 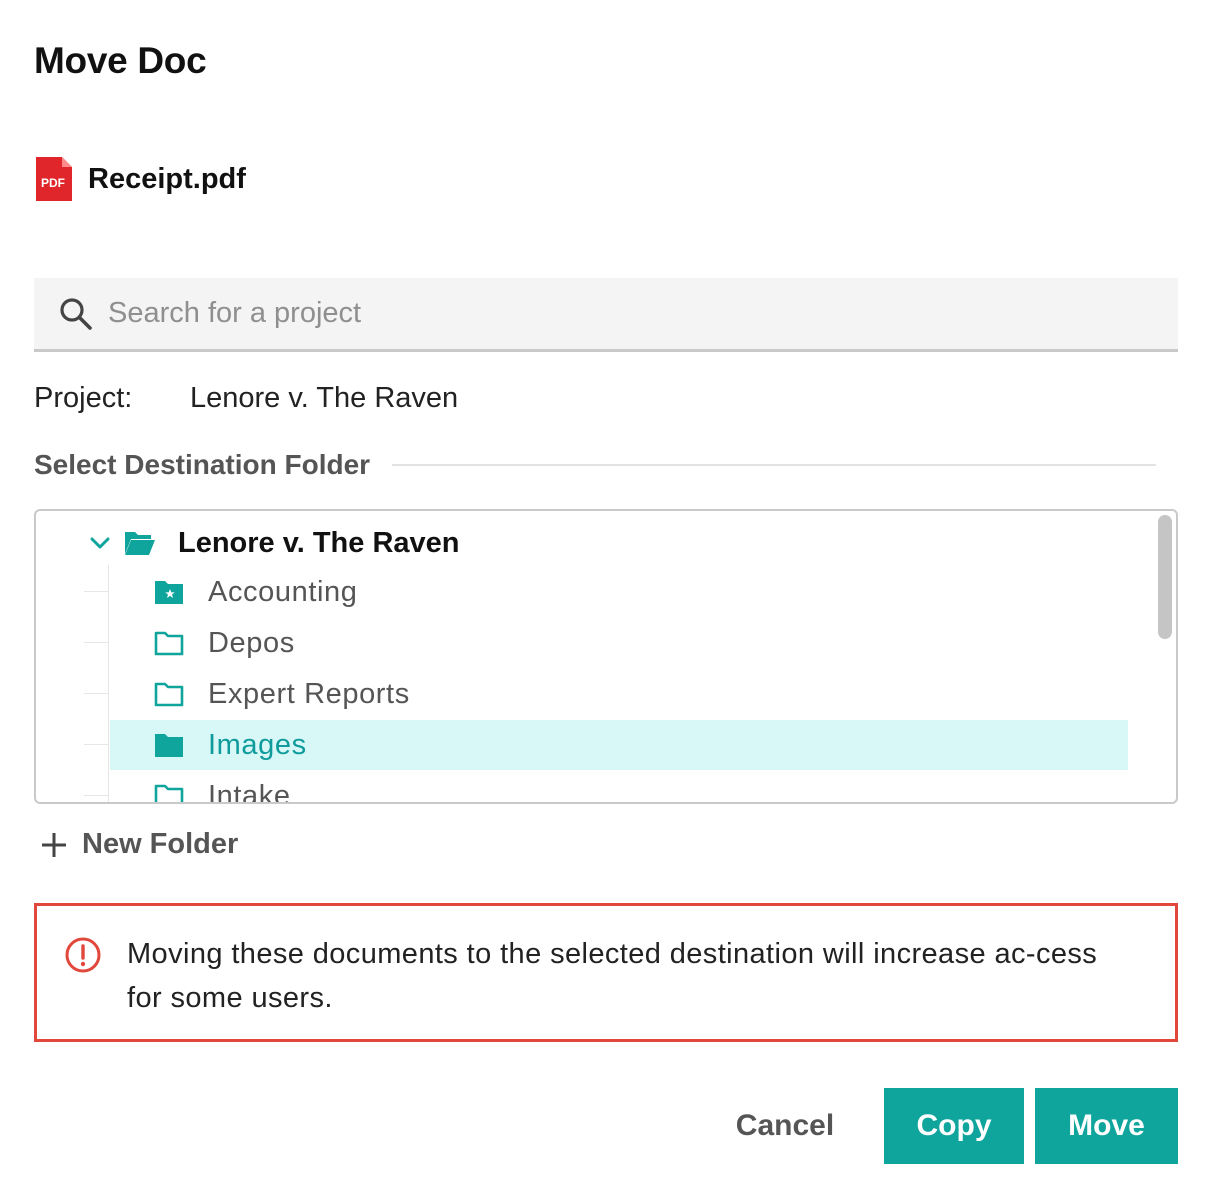 What do you see at coordinates (619, 745) in the screenshot?
I see `folder-node-images: Images` at bounding box center [619, 745].